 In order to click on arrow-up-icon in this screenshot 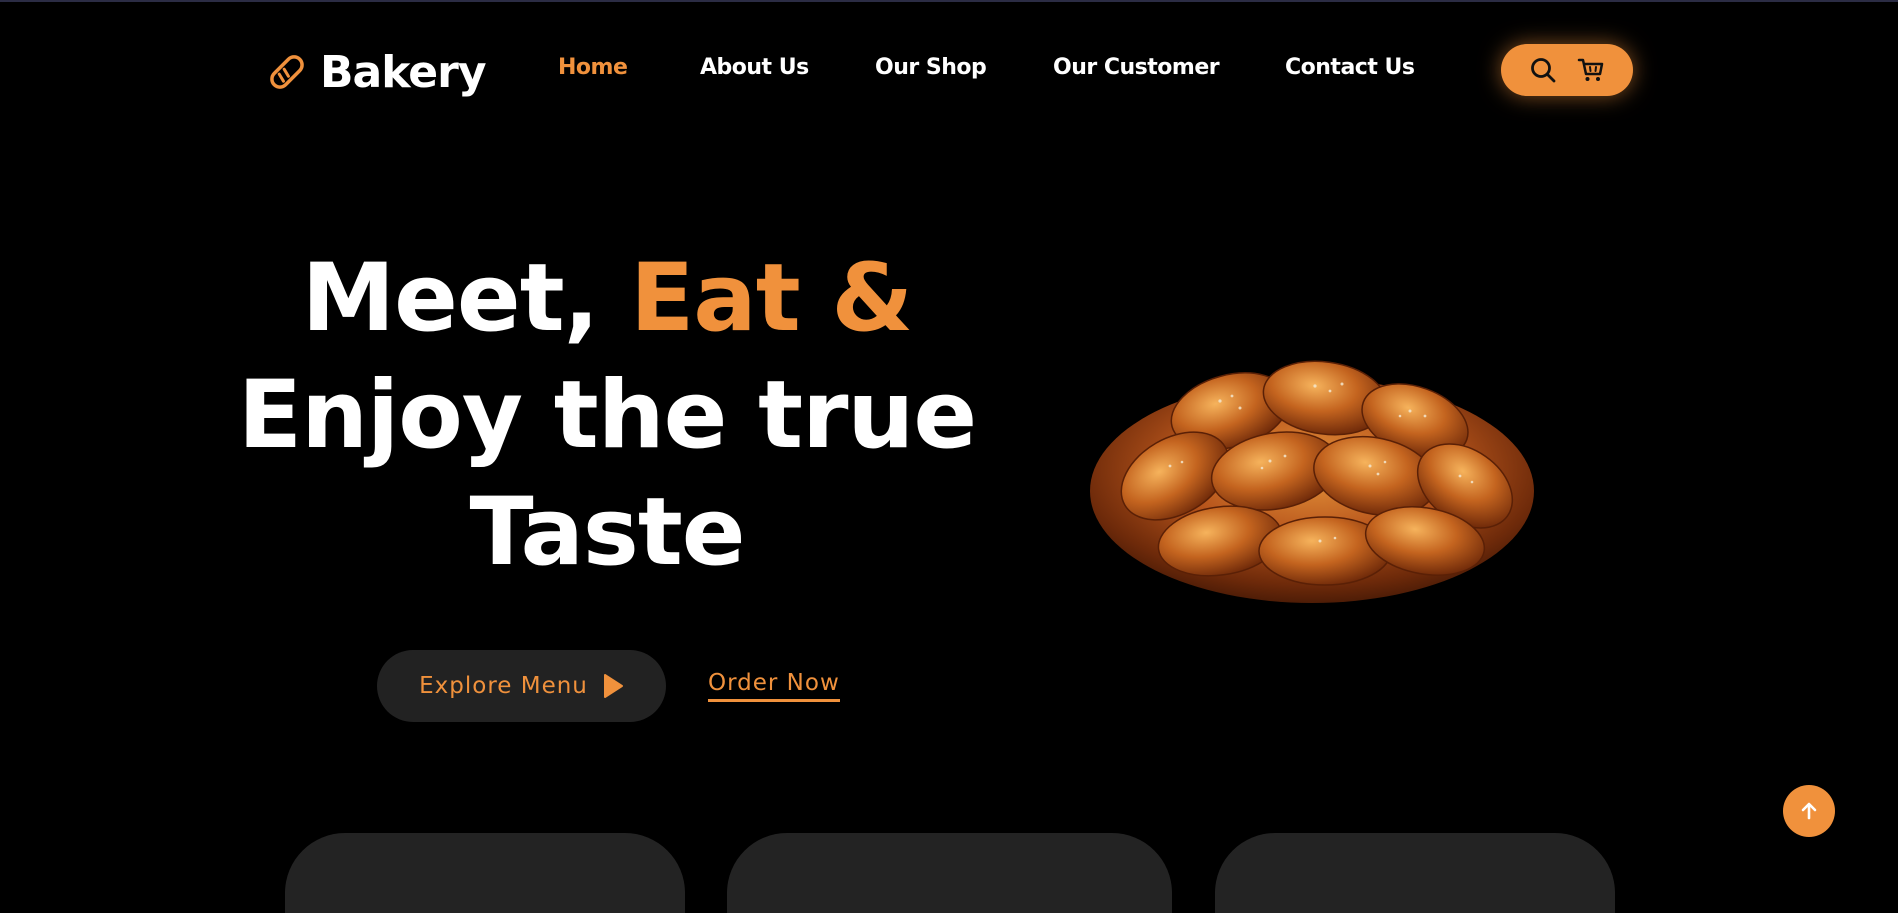, I will do `click(1809, 811)`.